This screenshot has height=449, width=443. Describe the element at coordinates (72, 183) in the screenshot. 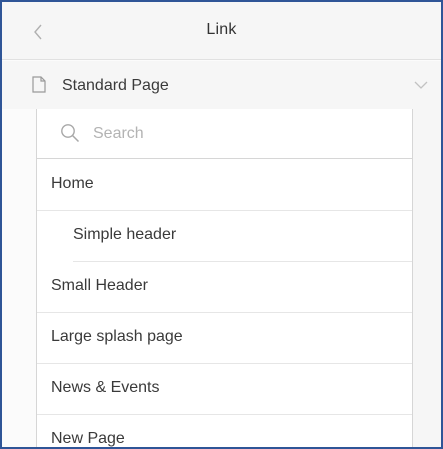

I see `page-item-label: Home` at that location.